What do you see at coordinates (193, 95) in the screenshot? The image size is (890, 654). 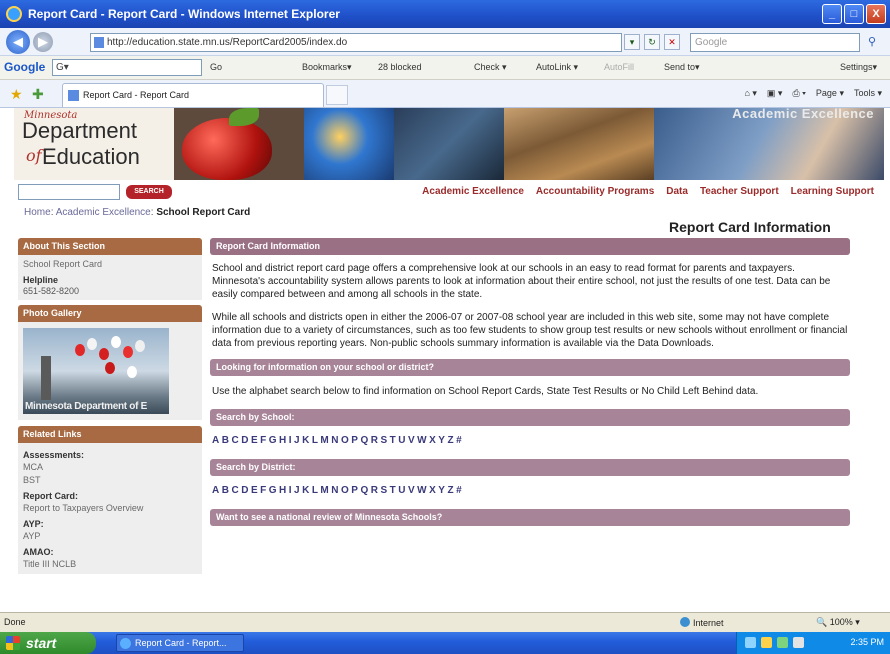 I see `tab-report-card: Report Card - Report Card` at bounding box center [193, 95].